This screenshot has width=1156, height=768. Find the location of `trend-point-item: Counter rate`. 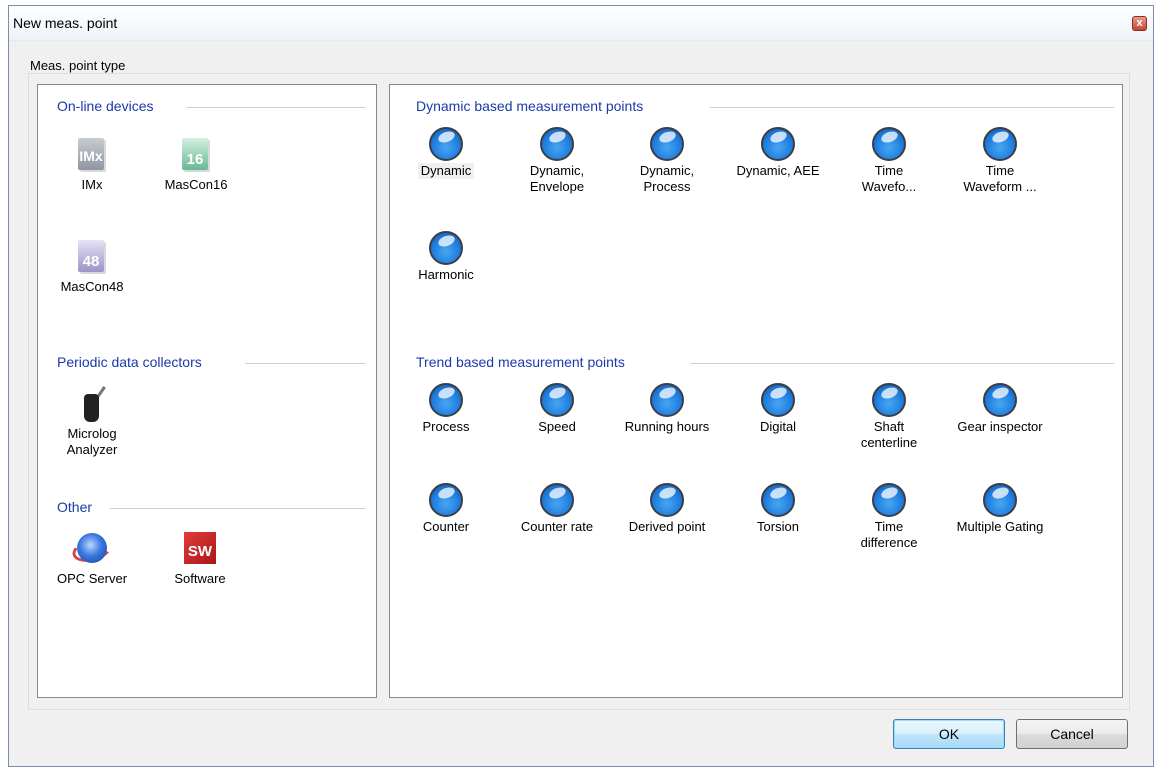

trend-point-item: Counter rate is located at coordinates (557, 509).